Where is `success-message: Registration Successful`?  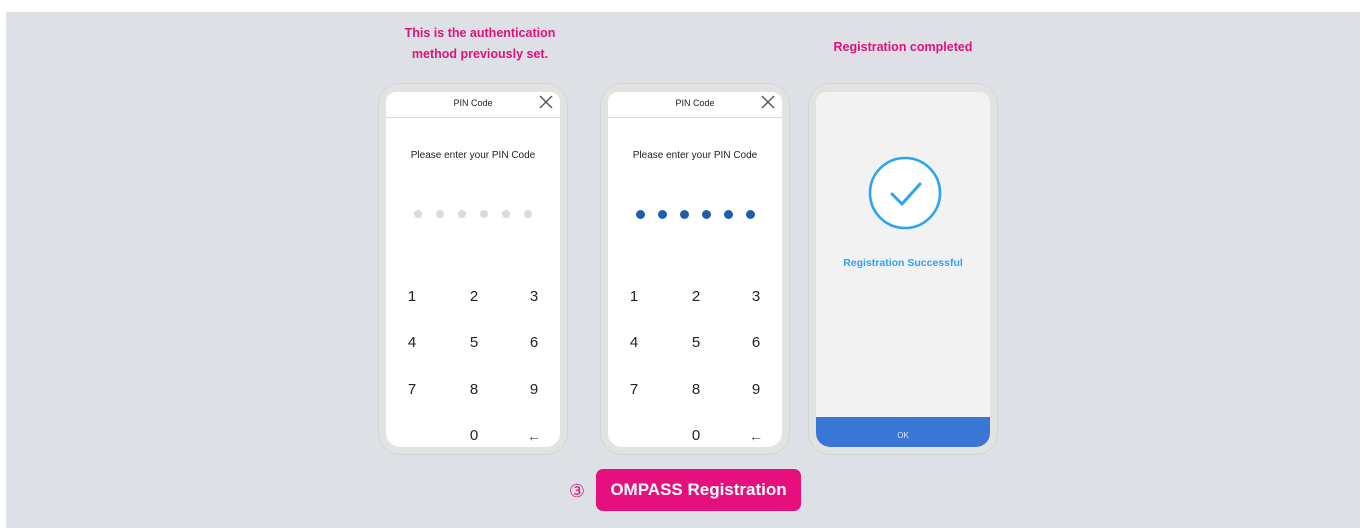 success-message: Registration Successful is located at coordinates (903, 263).